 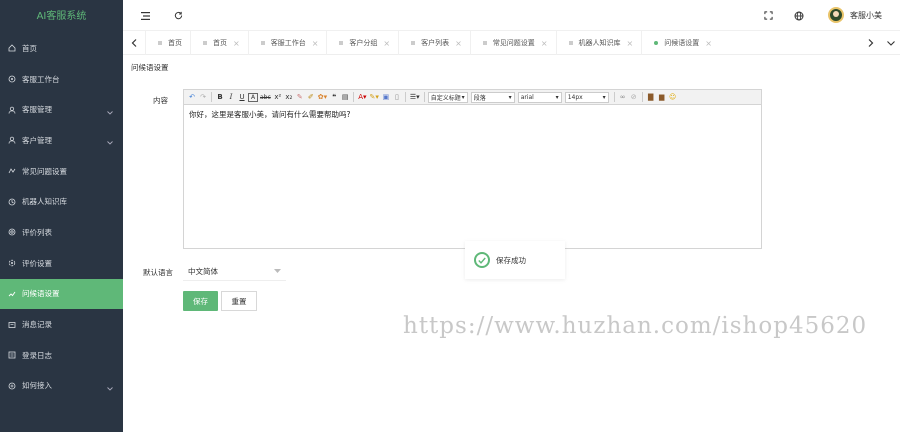 What do you see at coordinates (651, 97) in the screenshot?
I see `image-icon: ▇` at bounding box center [651, 97].